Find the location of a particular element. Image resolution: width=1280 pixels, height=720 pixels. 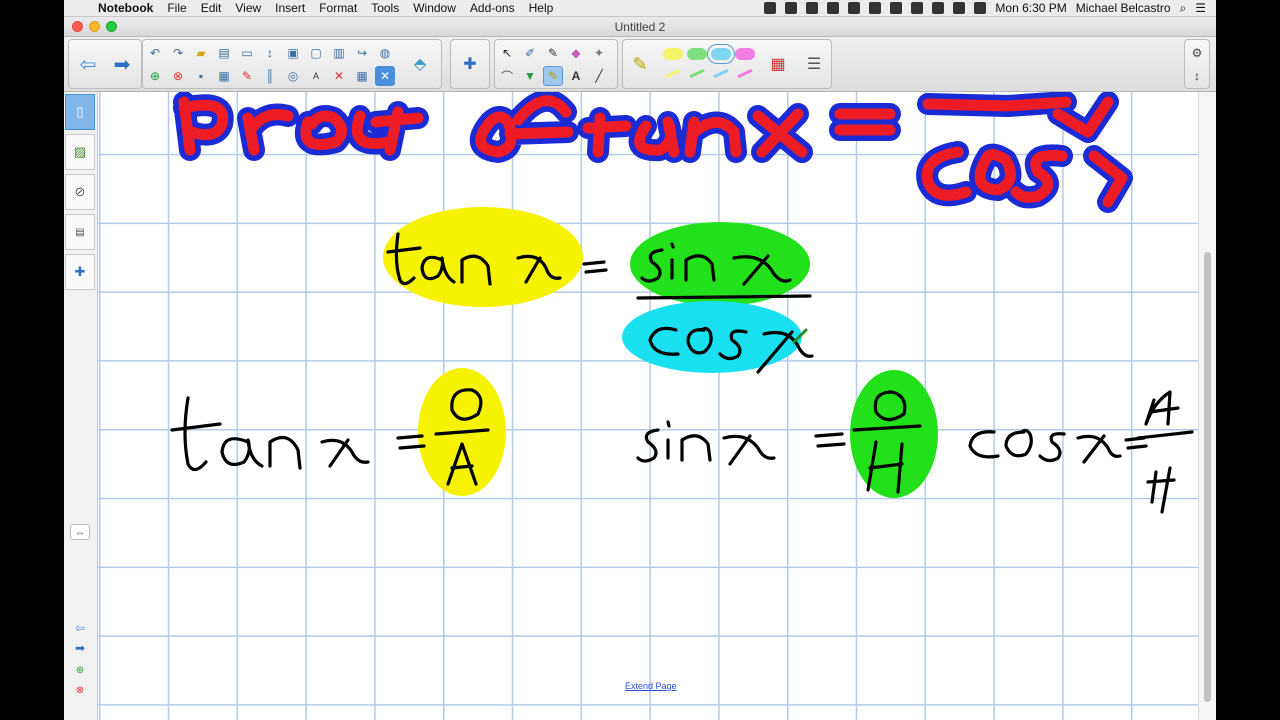

properties-tab-icon: ▤ is located at coordinates (80, 232).